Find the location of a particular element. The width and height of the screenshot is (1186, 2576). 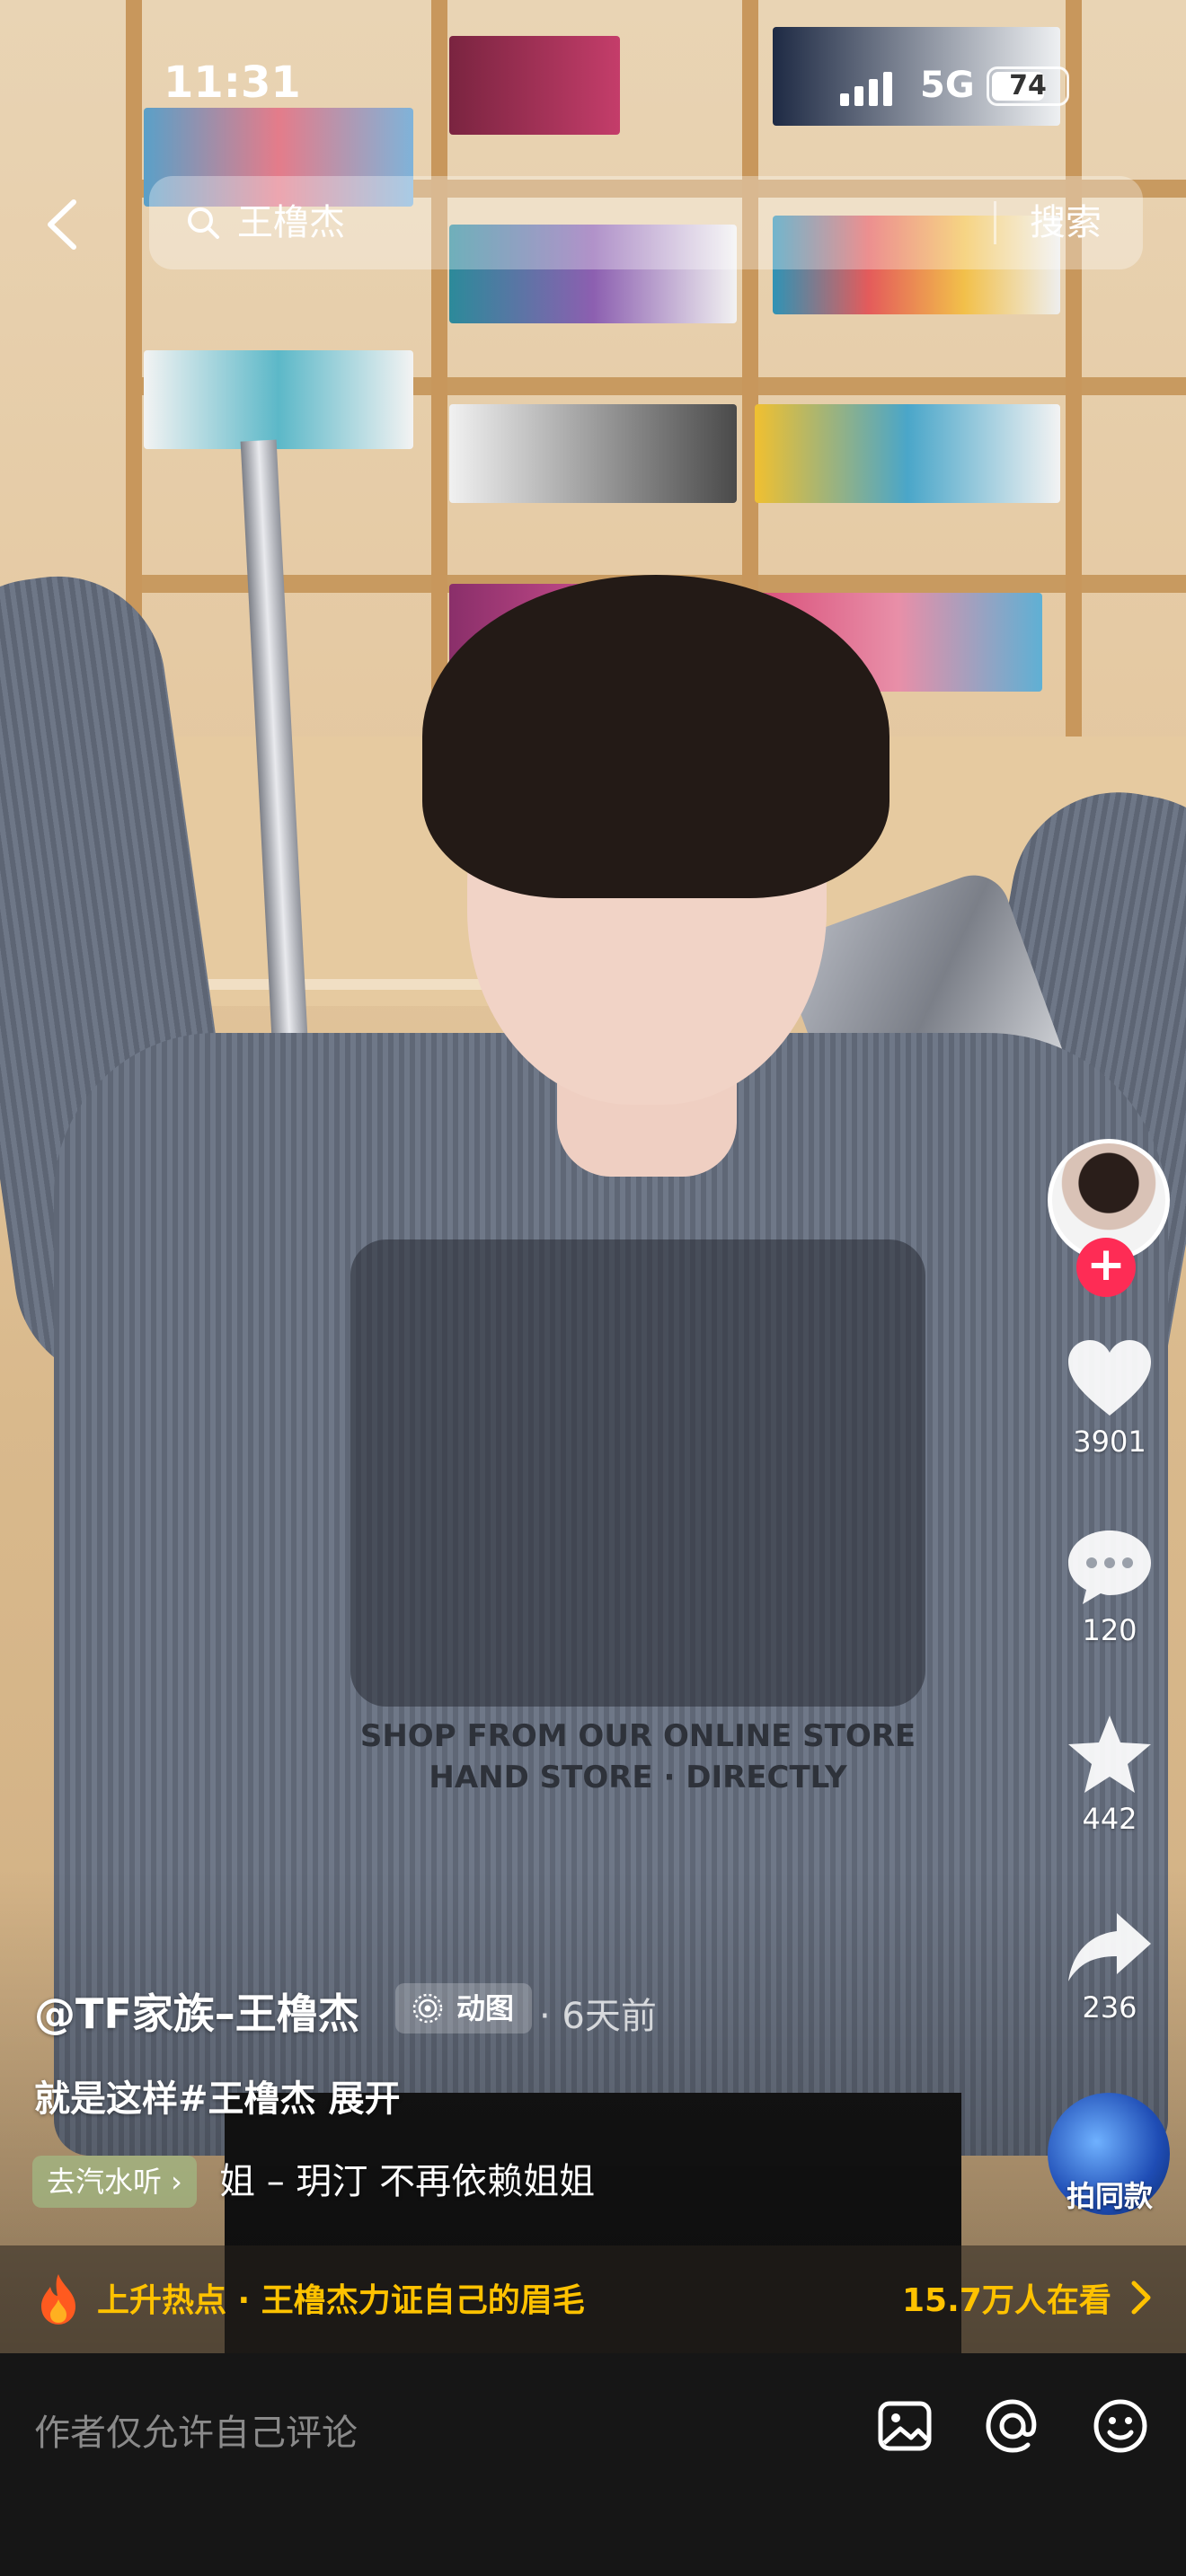

speech-bubble-icon is located at coordinates (1109, 1567).